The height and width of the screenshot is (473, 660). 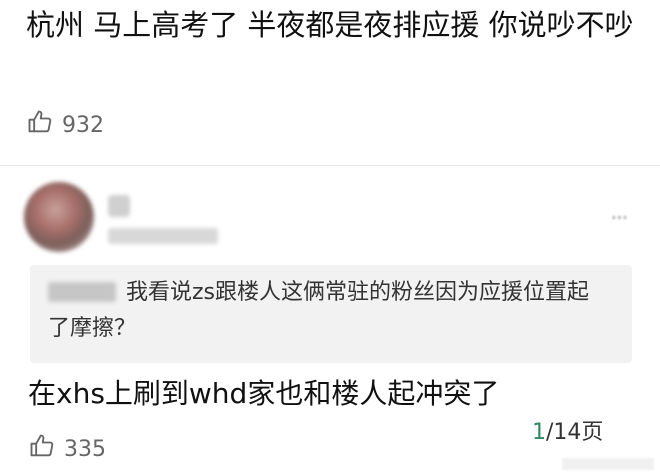 What do you see at coordinates (319, 310) in the screenshot?
I see `quote-text: 我看说zs跟楼人这俩常驻的粉丝因为应援位置起了摩擦？` at bounding box center [319, 310].